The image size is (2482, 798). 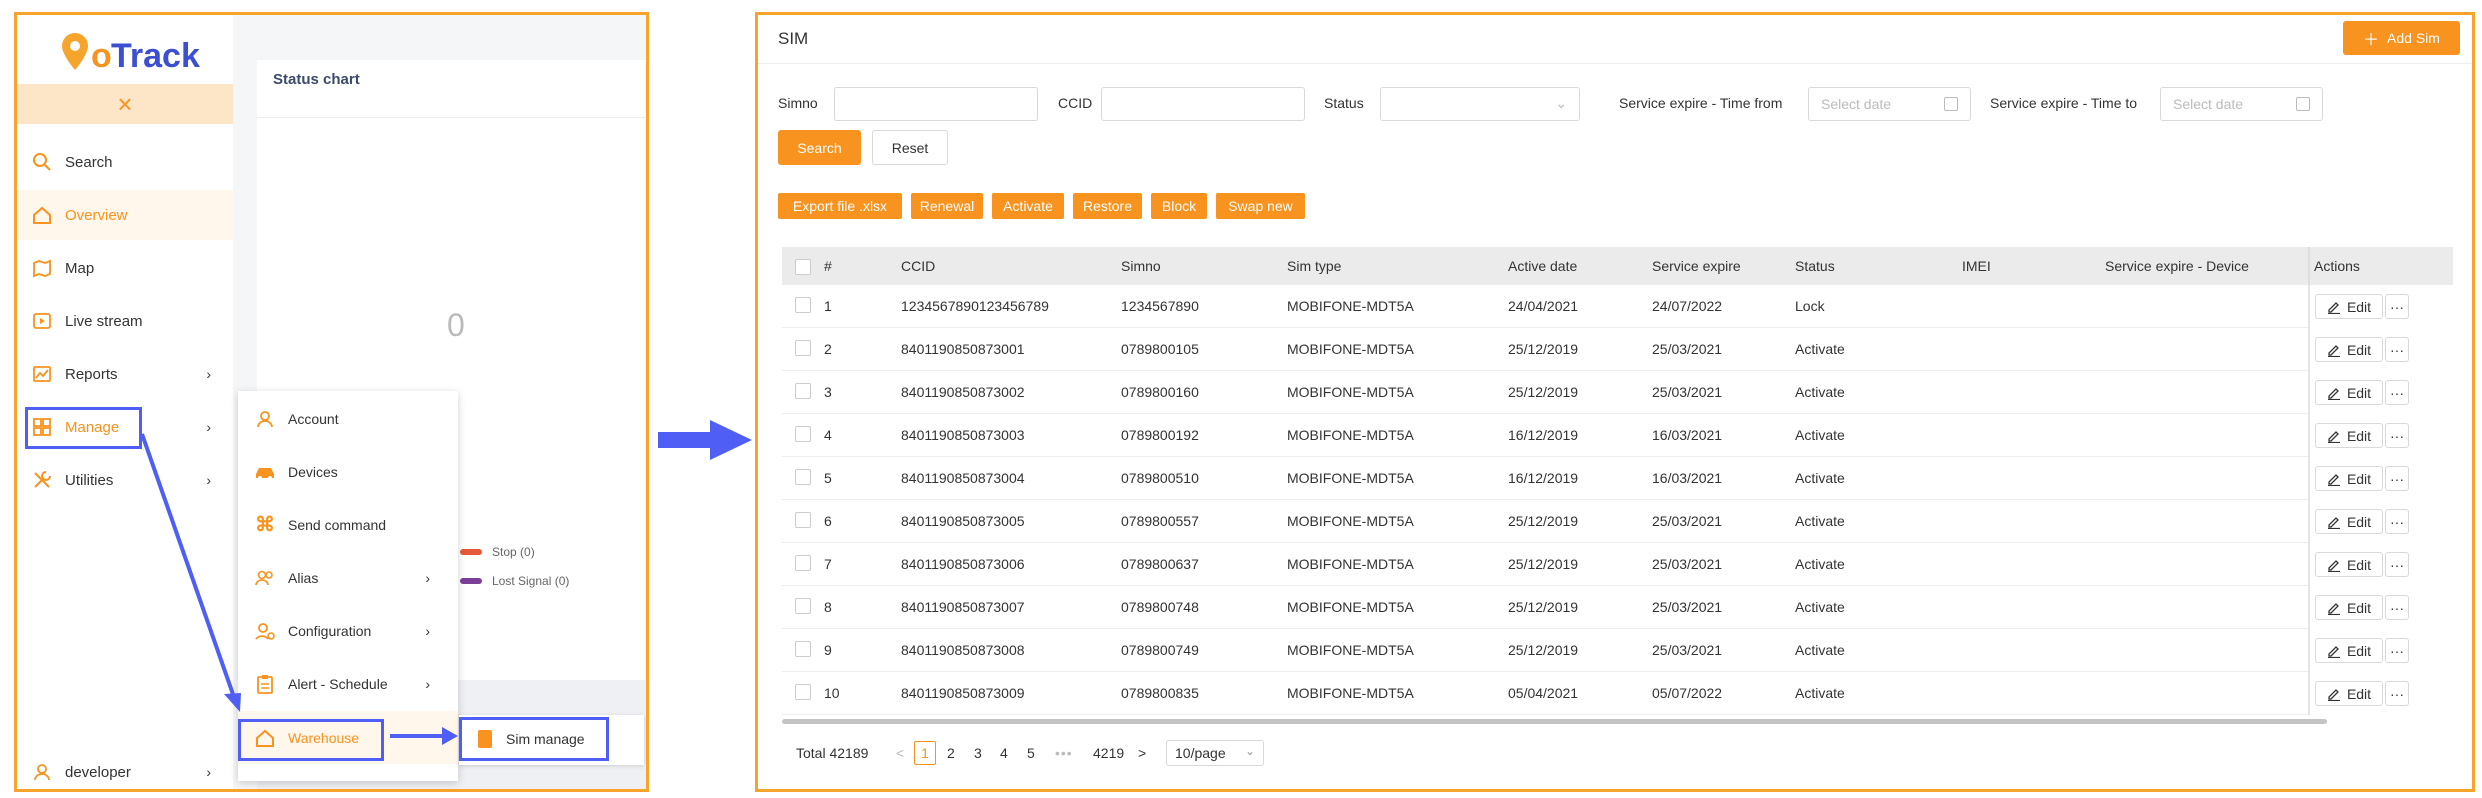 What do you see at coordinates (125, 215) in the screenshot?
I see `sidebar-item-overview: Overview` at bounding box center [125, 215].